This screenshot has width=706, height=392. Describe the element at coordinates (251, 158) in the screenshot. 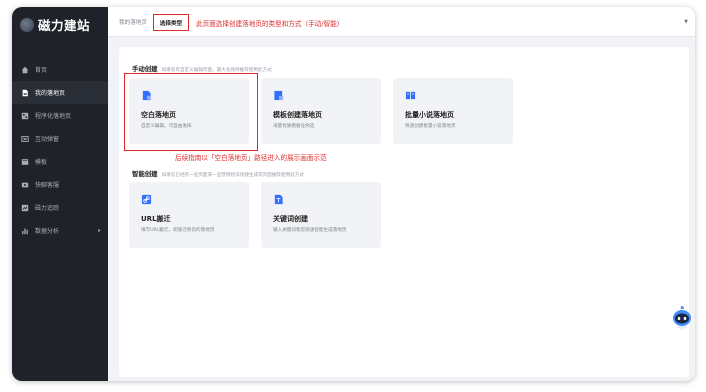

I see `annotation-guide: 后续指南以「空白落地页」路径进入的展示画面示范` at that location.